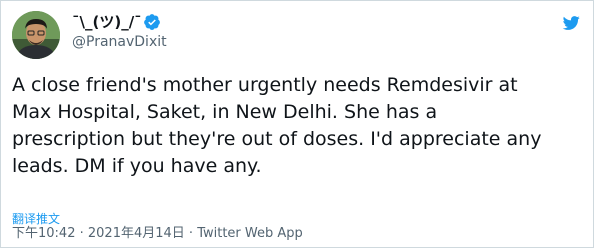 The image size is (594, 248). What do you see at coordinates (119, 42) in the screenshot?
I see `author-handle: @PranavDixit` at bounding box center [119, 42].